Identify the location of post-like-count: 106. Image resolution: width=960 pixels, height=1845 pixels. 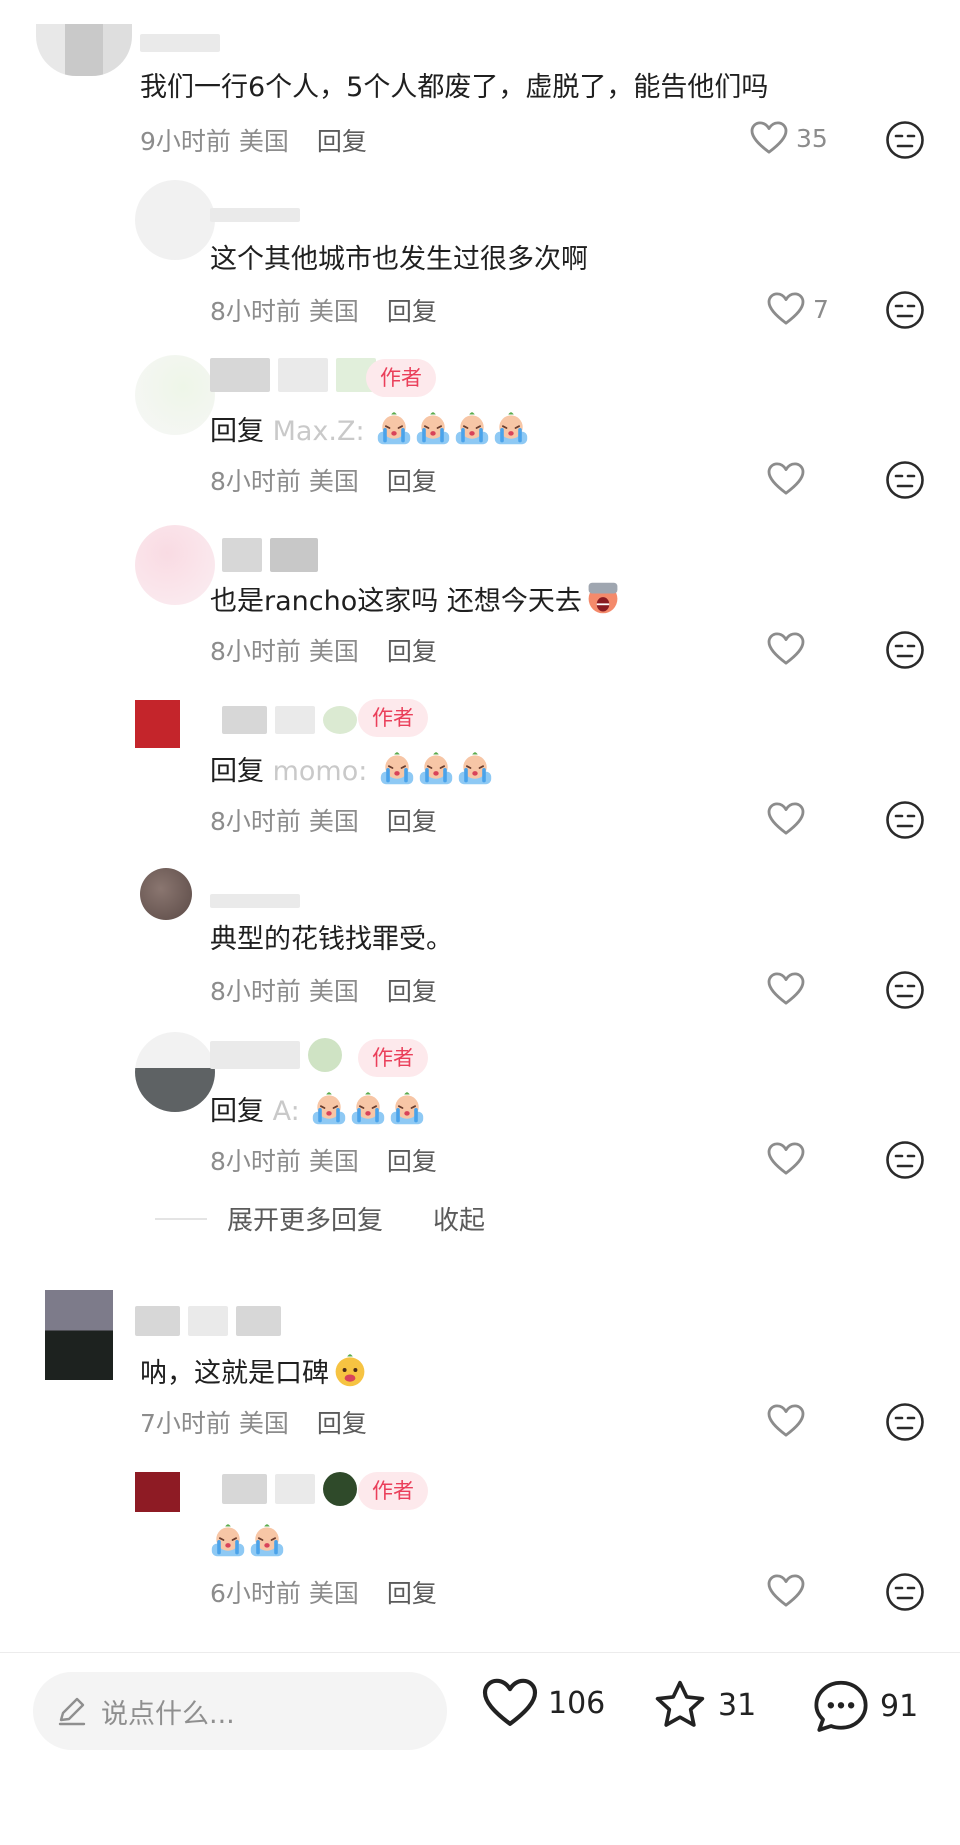
(577, 1703).